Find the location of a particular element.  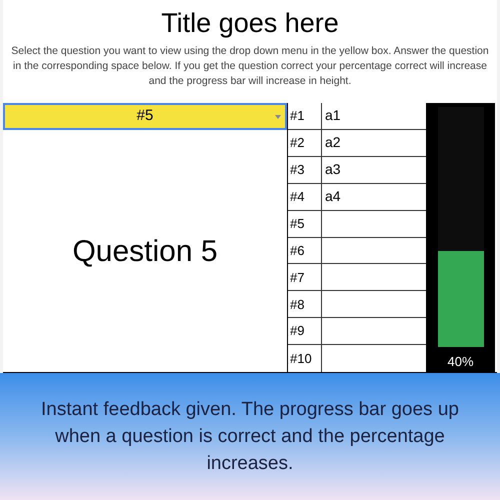

answer-cell: a4 is located at coordinates (374, 197).